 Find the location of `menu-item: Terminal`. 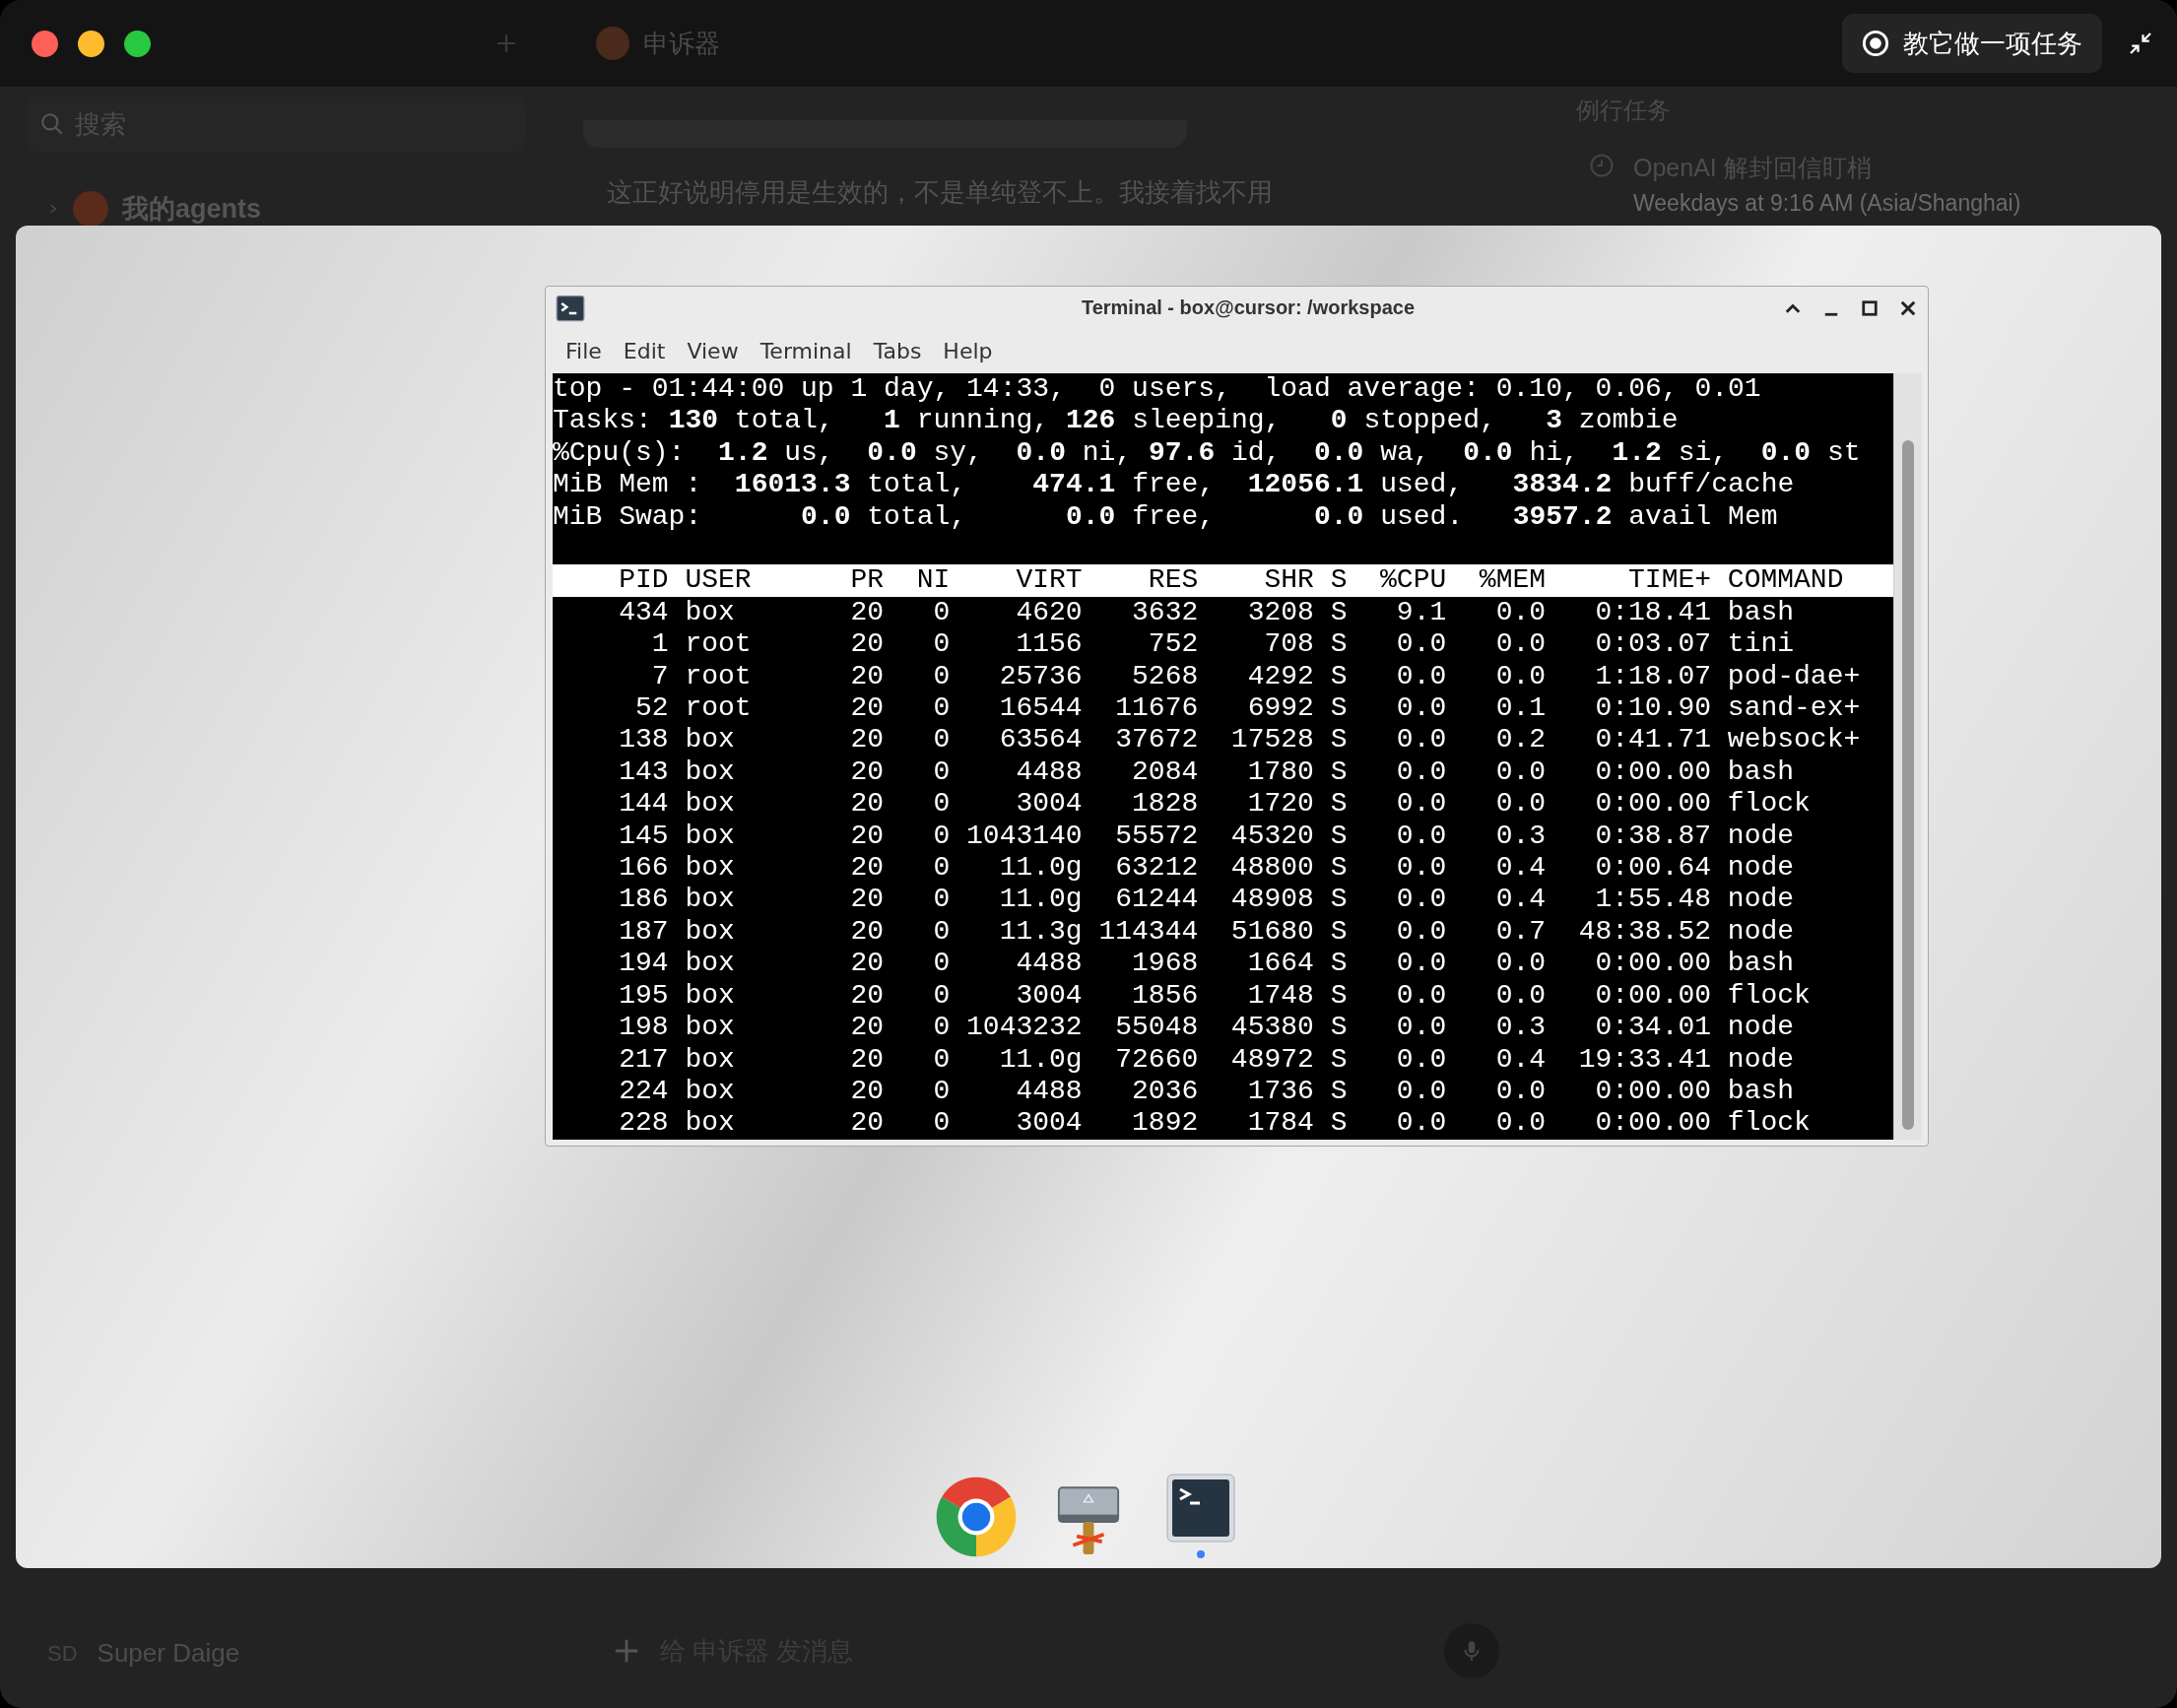

menu-item: Terminal is located at coordinates (806, 351).